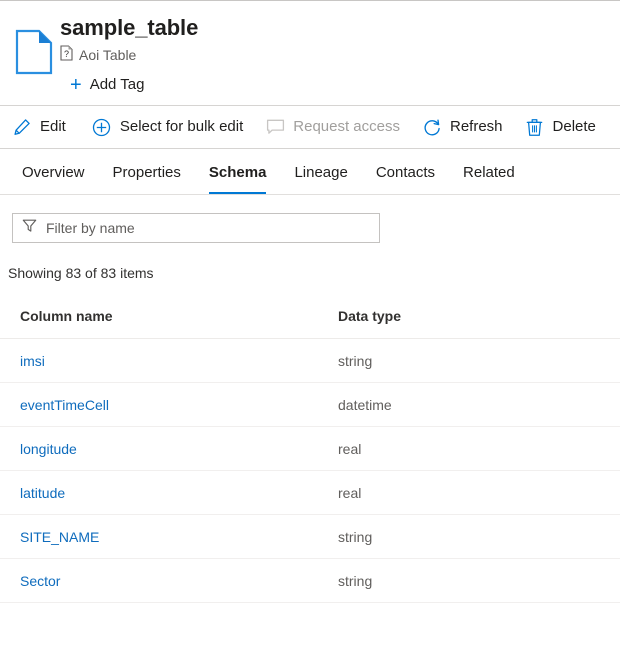  What do you see at coordinates (321, 172) in the screenshot?
I see `tab-lineage-label: Lineage` at bounding box center [321, 172].